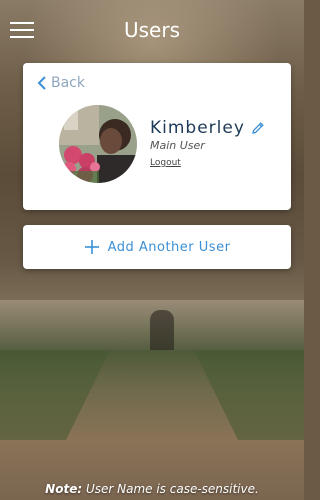 The image size is (320, 500). I want to click on top-bar: Users, so click(152, 31).